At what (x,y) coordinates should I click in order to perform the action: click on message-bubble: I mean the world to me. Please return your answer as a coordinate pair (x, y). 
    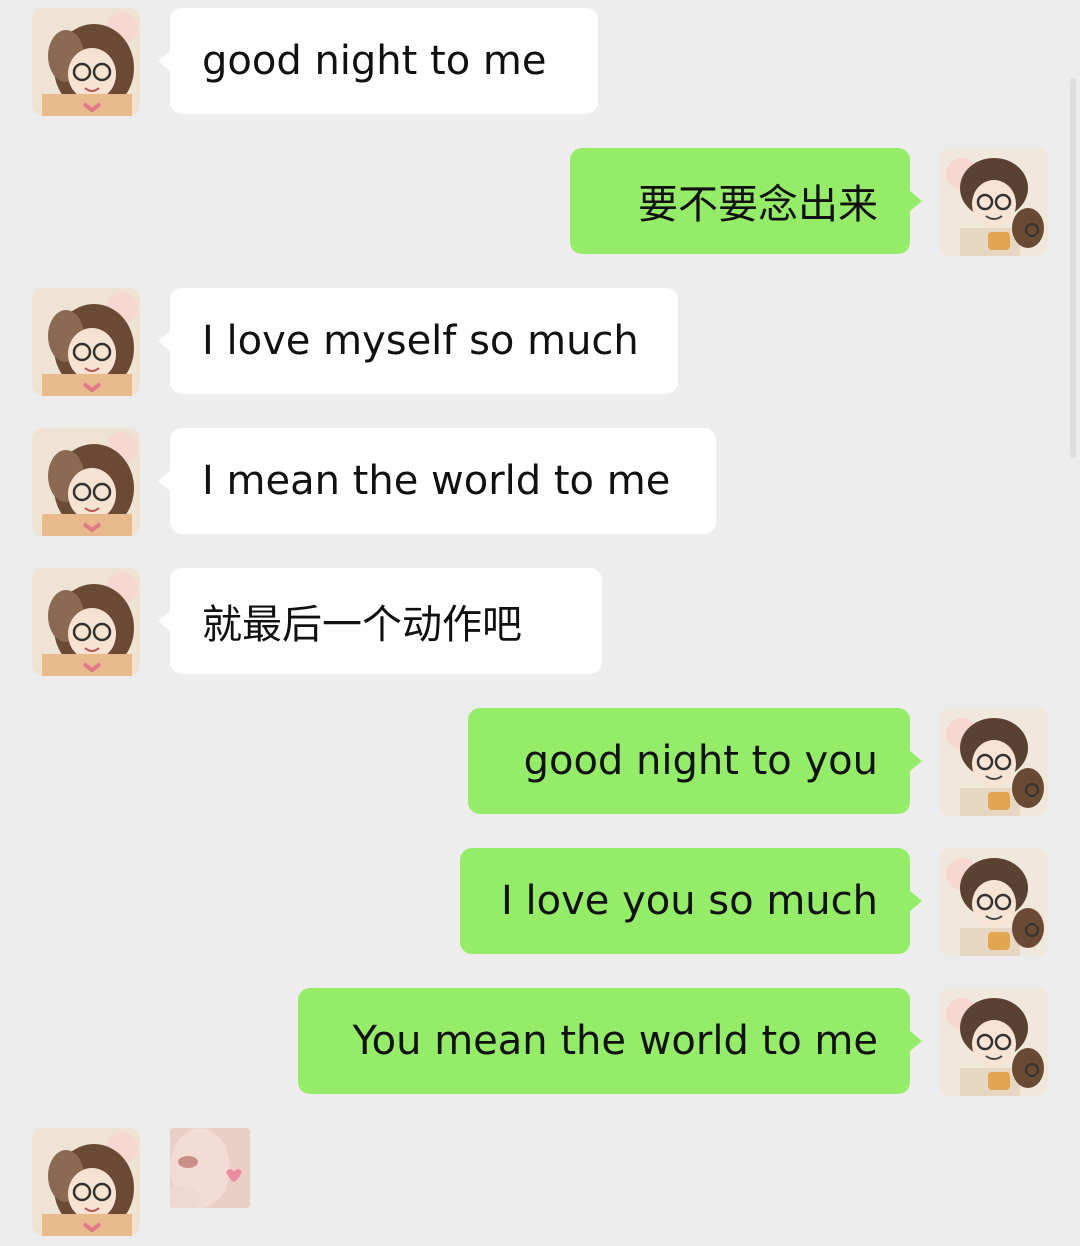
    Looking at the image, I should click on (437, 481).